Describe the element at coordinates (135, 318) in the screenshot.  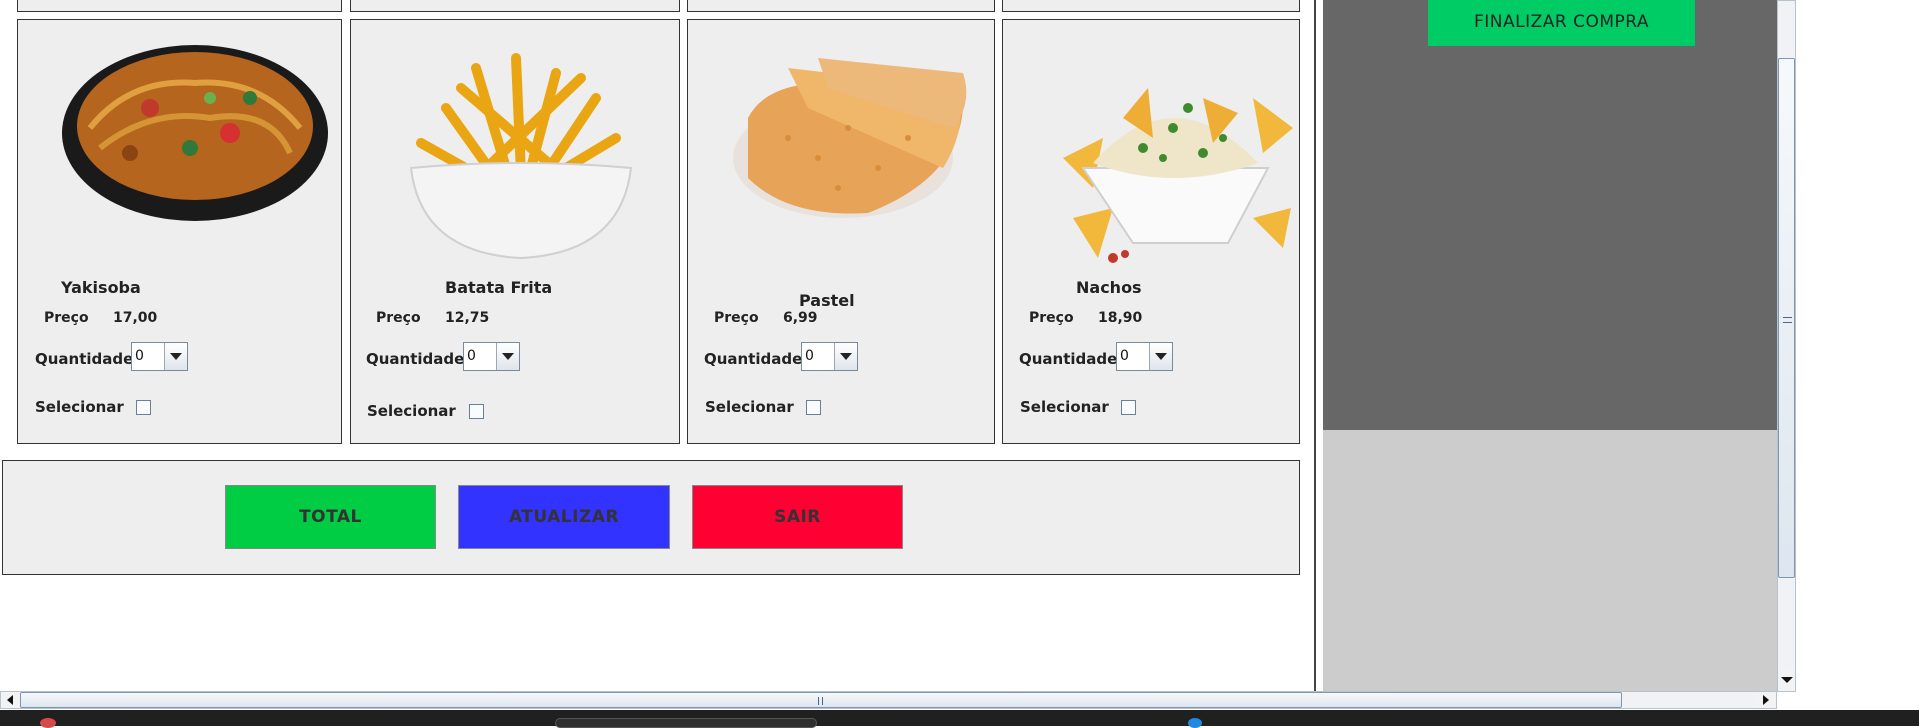
I see `price-value: 17,00` at that location.